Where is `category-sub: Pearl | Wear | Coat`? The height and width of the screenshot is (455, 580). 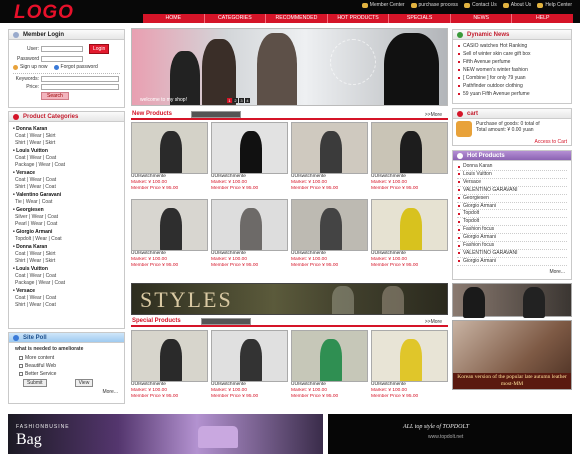 category-sub: Pearl | Wear | Coat is located at coordinates (67, 224).